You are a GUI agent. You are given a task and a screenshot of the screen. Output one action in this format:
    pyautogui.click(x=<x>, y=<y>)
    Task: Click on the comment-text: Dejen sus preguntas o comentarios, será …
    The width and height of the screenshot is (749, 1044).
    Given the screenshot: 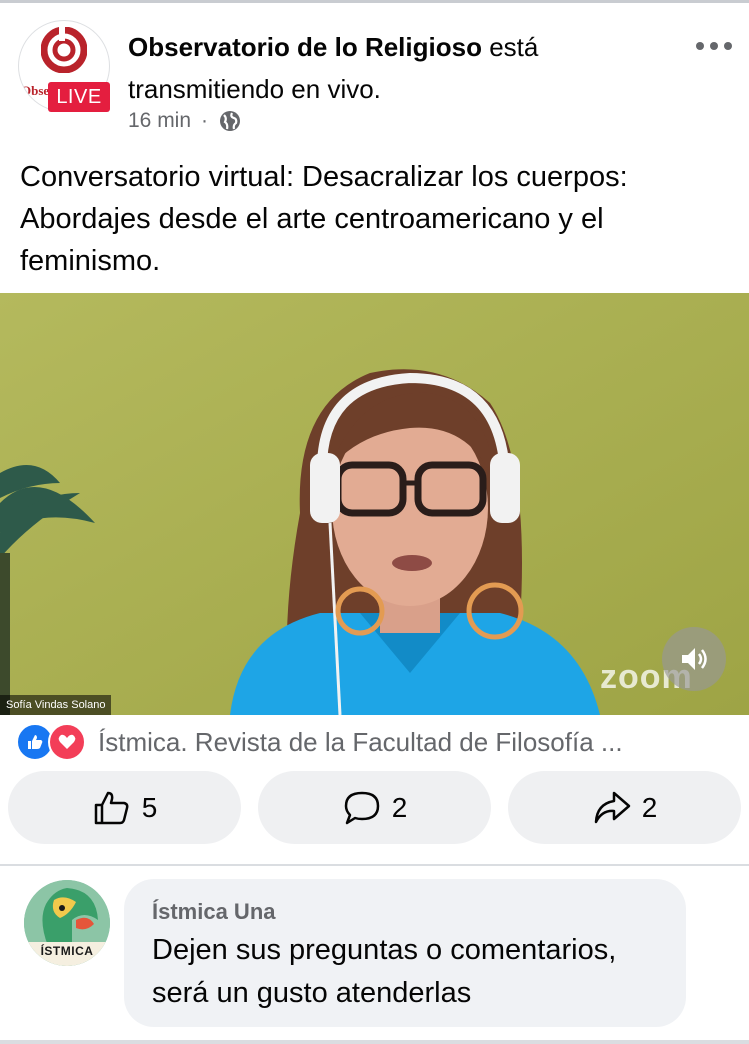 What is the action you would take?
    pyautogui.click(x=384, y=971)
    